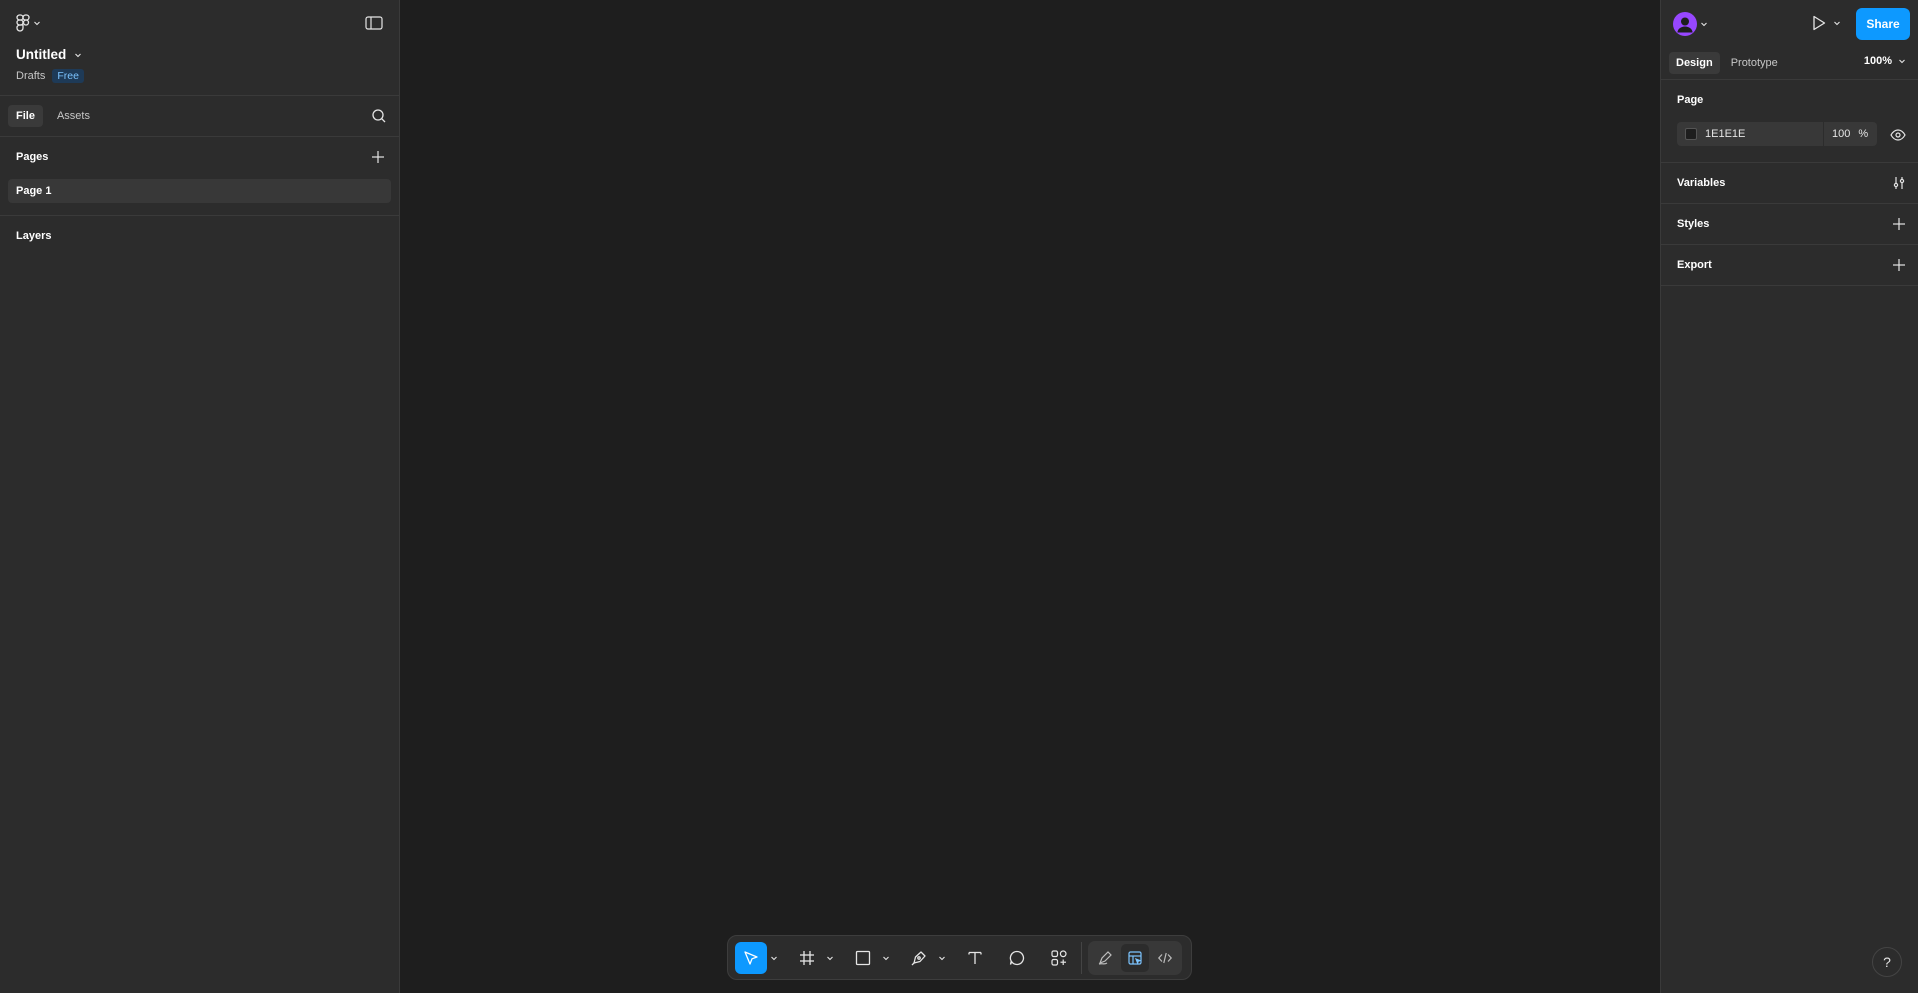  I want to click on file-header: Untitled Drafts Free, so click(199, 48).